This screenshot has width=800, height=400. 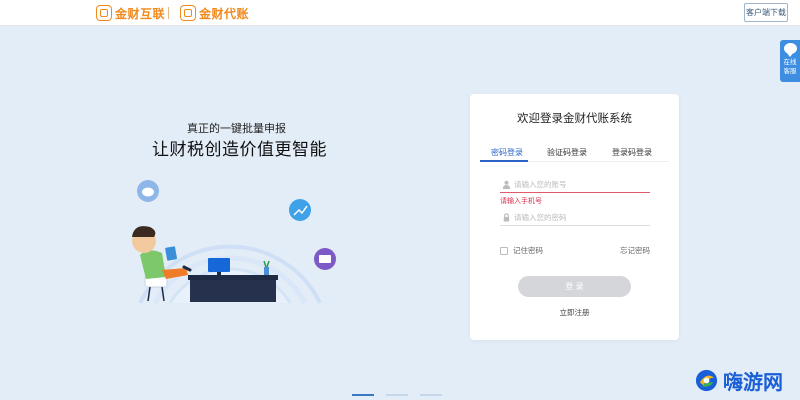 What do you see at coordinates (790, 50) in the screenshot?
I see `chat-bubble-icon` at bounding box center [790, 50].